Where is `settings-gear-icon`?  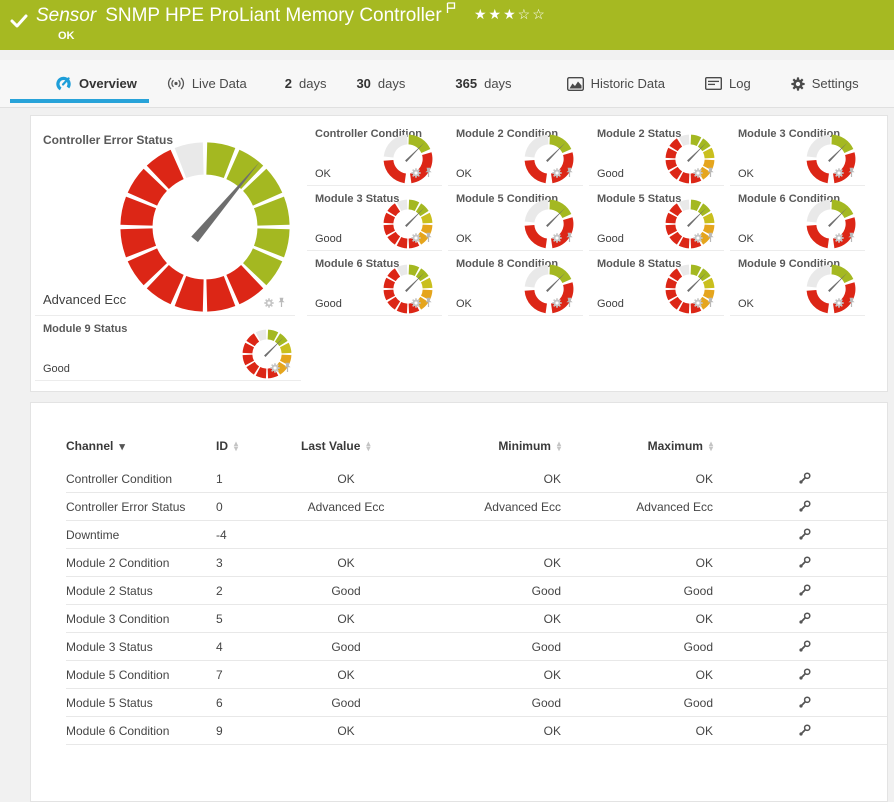
settings-gear-icon is located at coordinates (798, 83).